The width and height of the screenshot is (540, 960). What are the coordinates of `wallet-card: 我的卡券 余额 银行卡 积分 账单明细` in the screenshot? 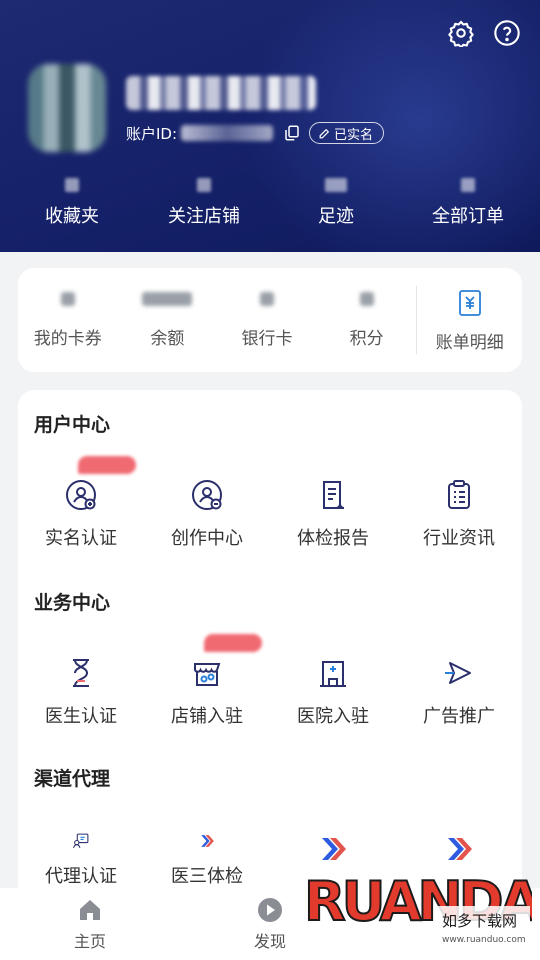 It's located at (270, 320).